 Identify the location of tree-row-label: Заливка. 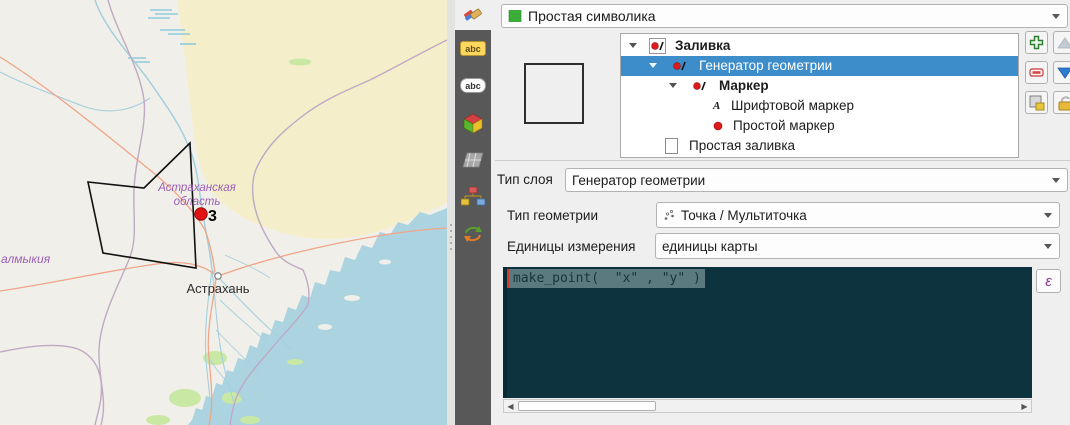
(703, 45).